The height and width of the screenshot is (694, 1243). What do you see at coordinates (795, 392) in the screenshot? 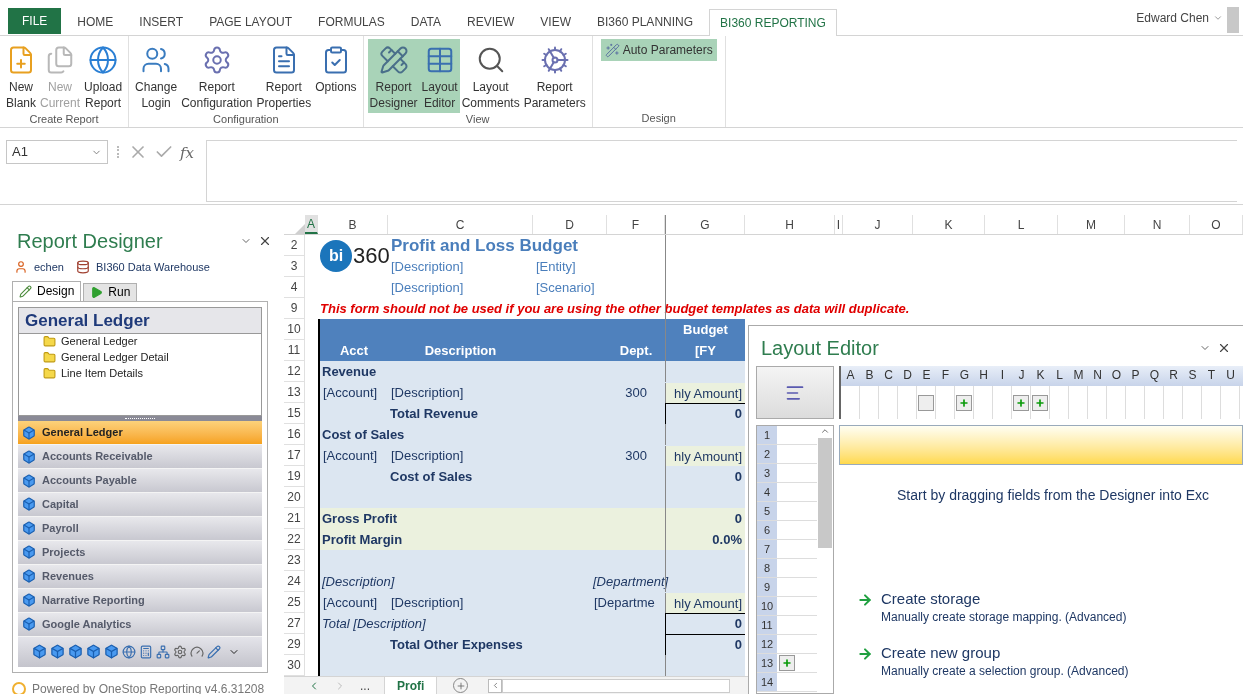
I see `layout-view-button` at bounding box center [795, 392].